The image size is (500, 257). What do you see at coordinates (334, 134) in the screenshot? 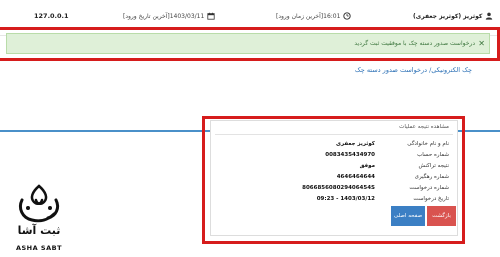
I see `card-divider` at bounding box center [334, 134].